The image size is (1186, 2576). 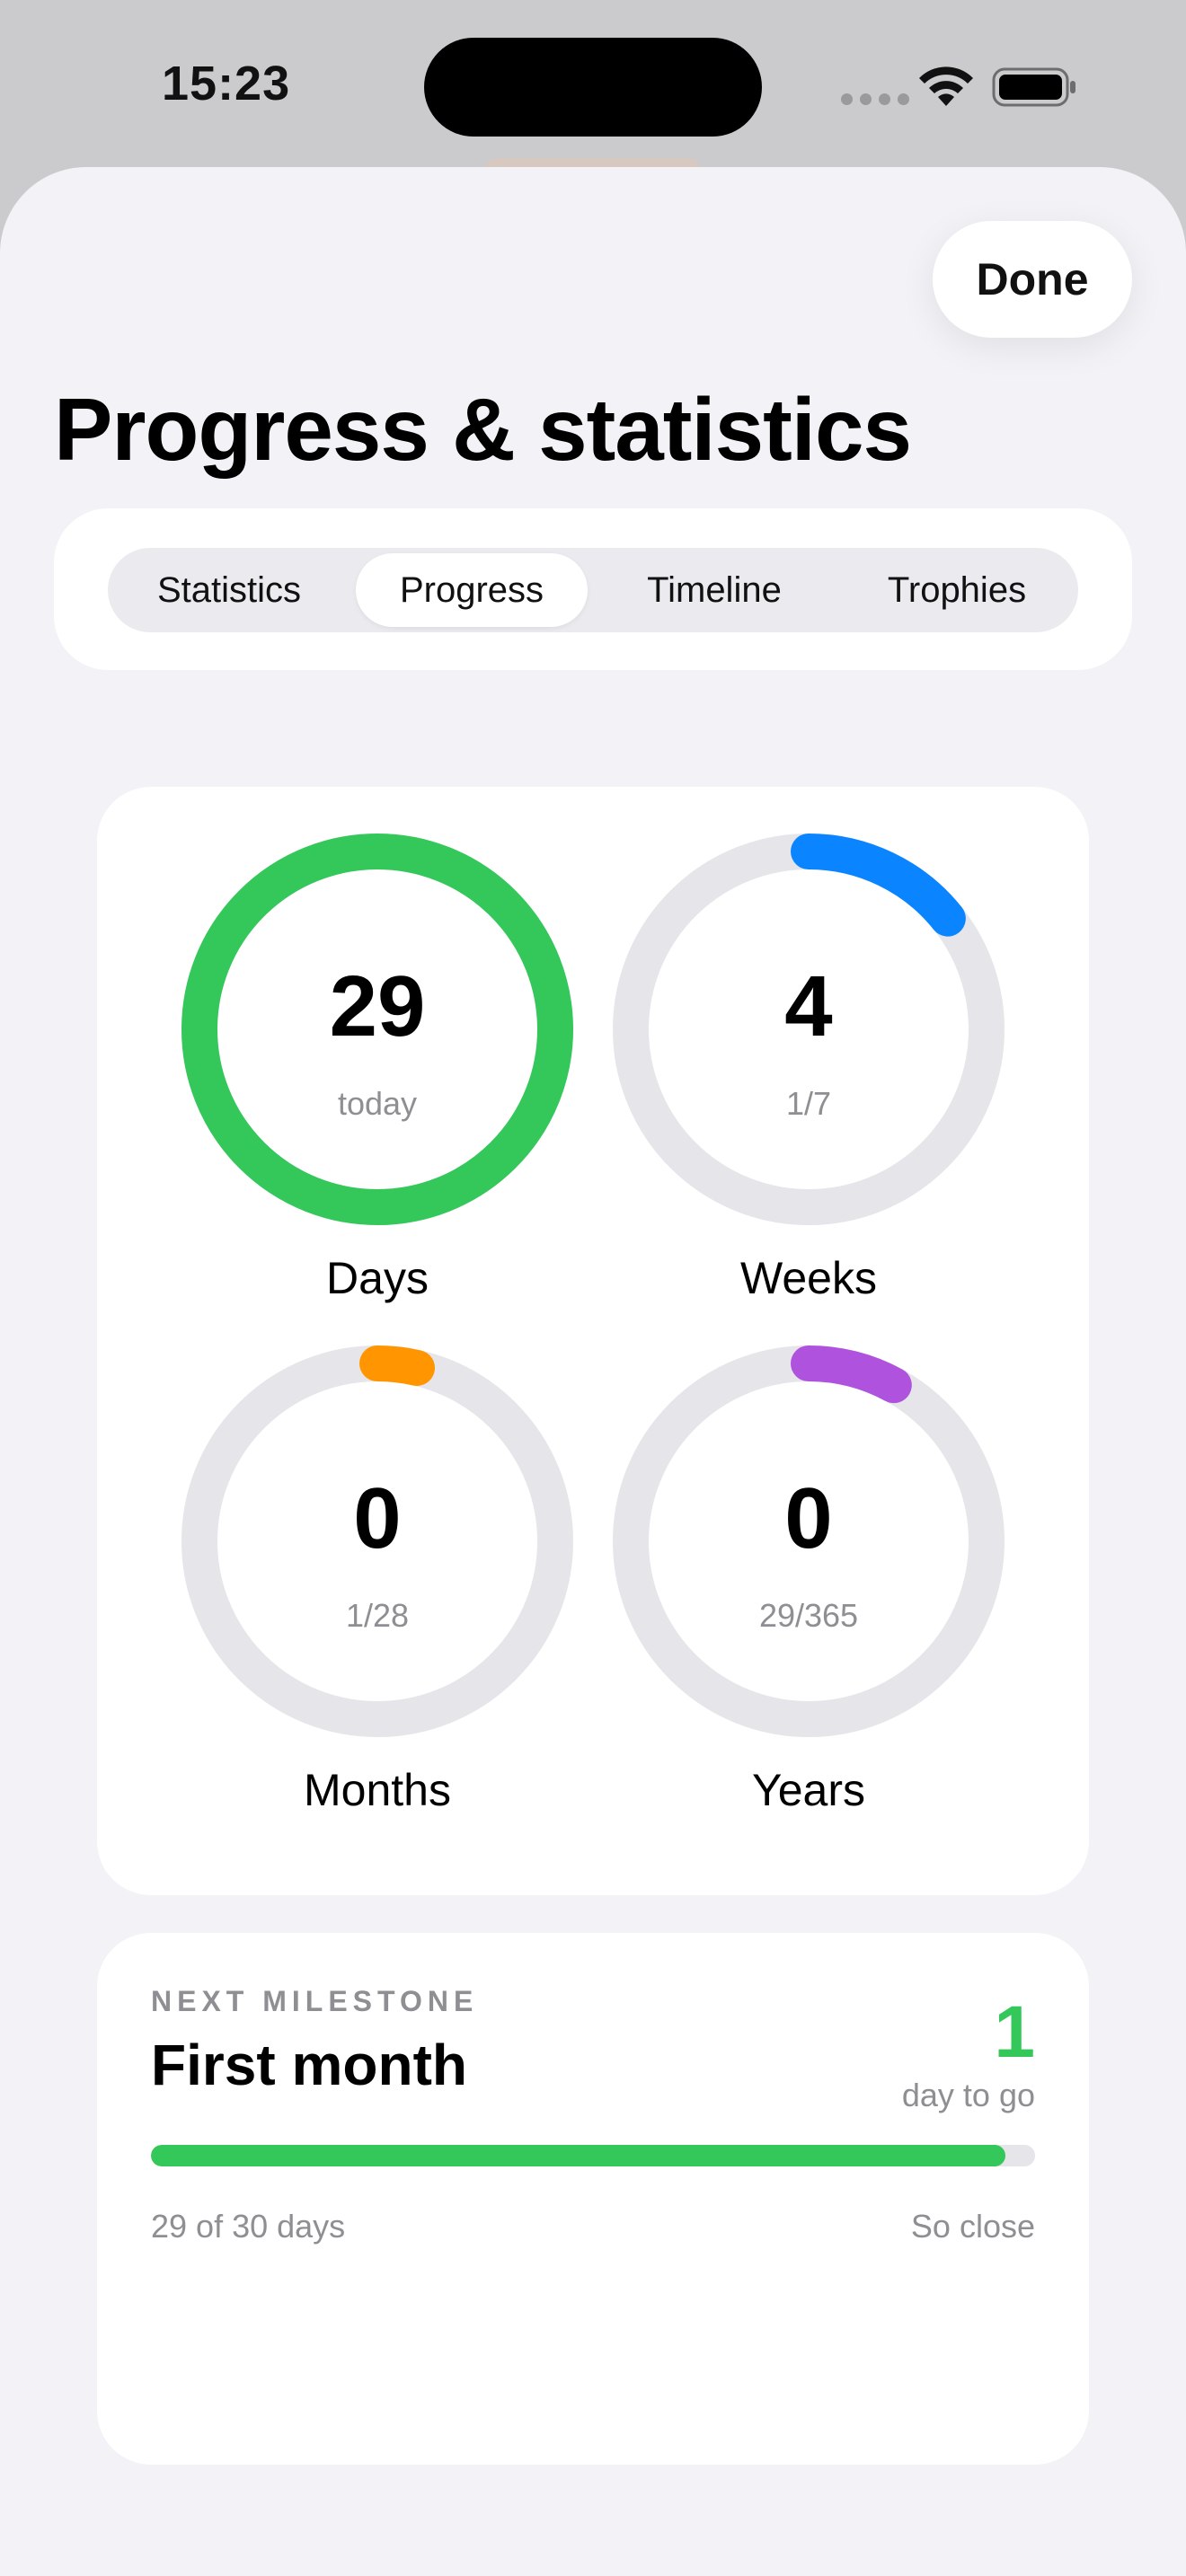 What do you see at coordinates (808, 1278) in the screenshot?
I see `ring-weeks-label: Weeks` at bounding box center [808, 1278].